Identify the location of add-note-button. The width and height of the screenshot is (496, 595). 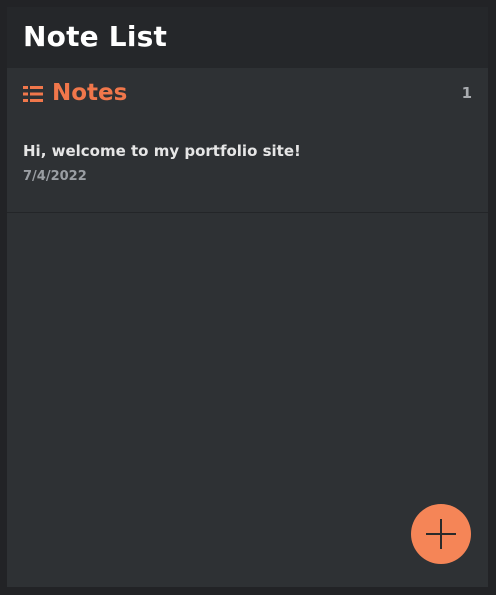
(441, 534).